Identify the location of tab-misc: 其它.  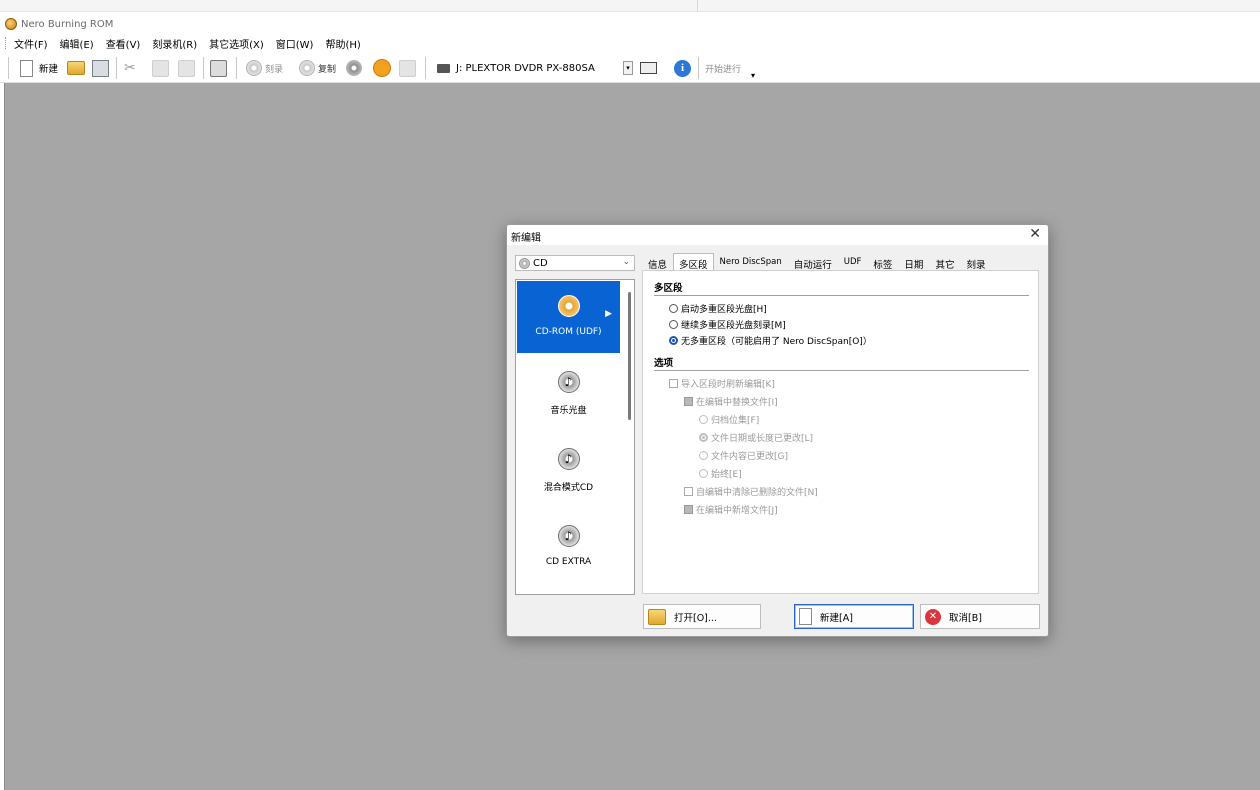
(944, 262).